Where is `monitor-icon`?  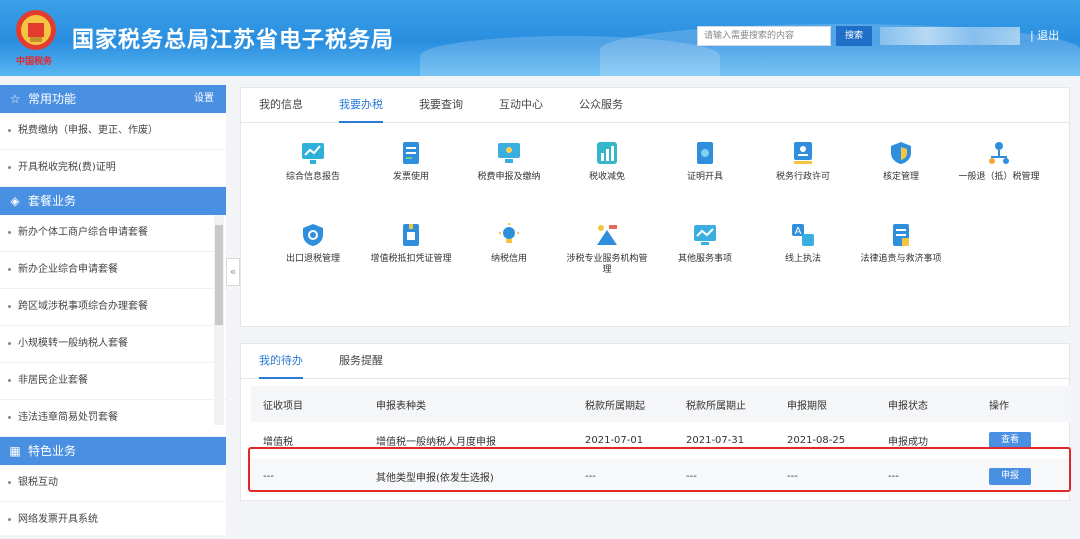
monitor-icon is located at coordinates (509, 153).